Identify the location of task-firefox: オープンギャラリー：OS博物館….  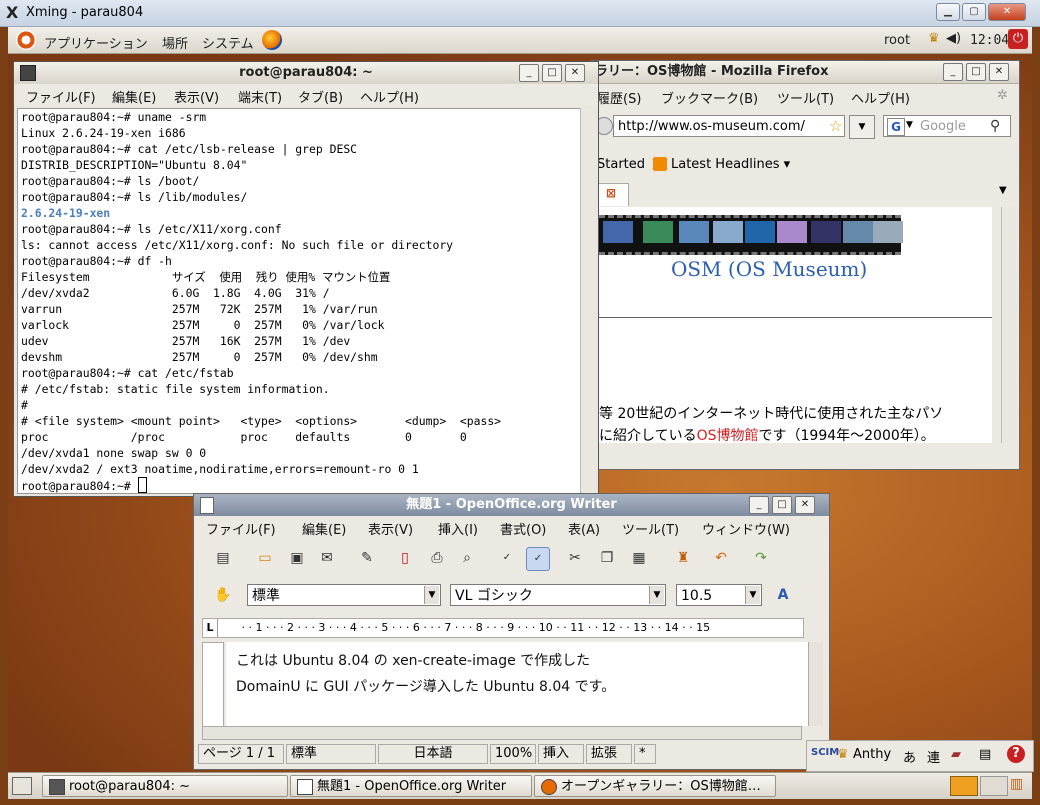
(655, 786).